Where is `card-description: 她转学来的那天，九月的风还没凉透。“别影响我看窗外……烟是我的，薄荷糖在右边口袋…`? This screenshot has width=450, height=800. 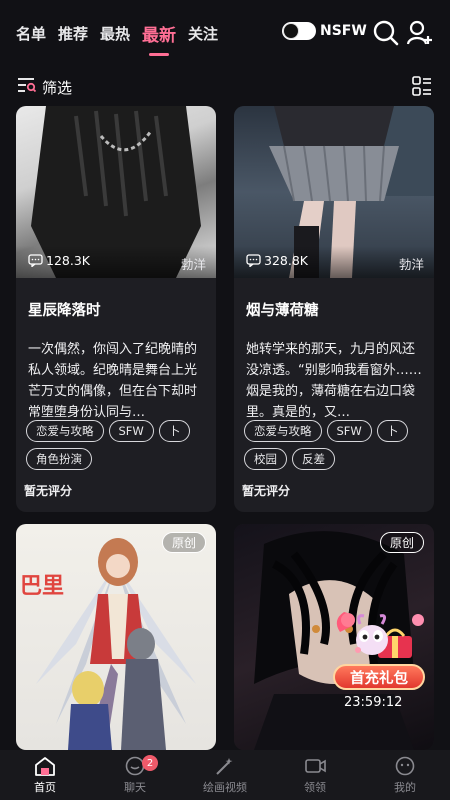 card-description: 她转学来的那天，九月的风还没凉透。“别影响我看窗外……烟是我的，薄荷糖在右边口袋… is located at coordinates (334, 381).